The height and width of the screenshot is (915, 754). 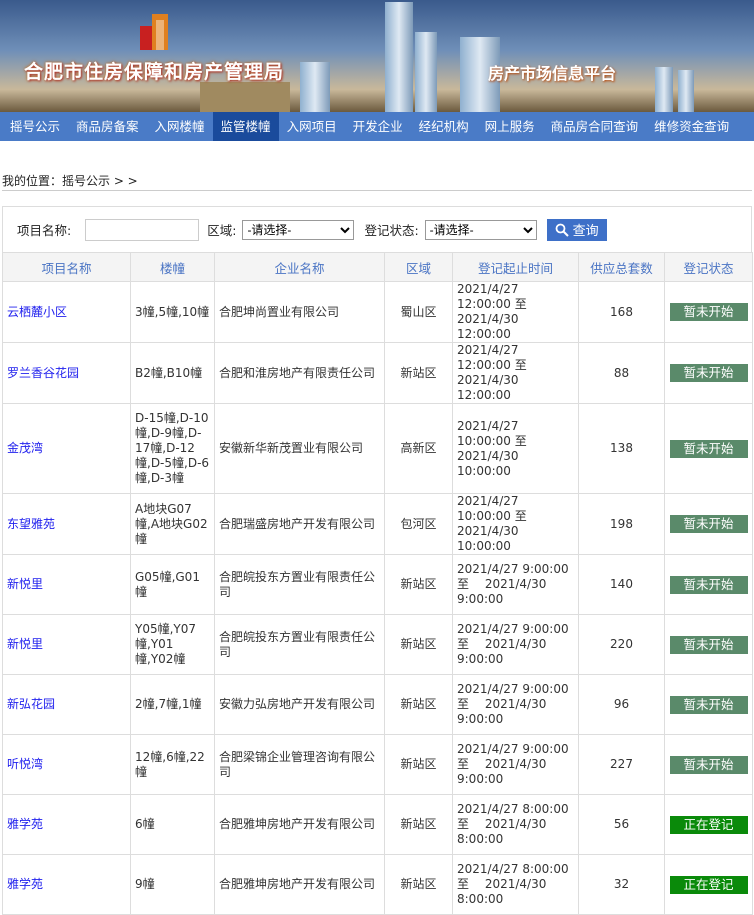 What do you see at coordinates (172, 704) in the screenshot?
I see `building-cell: 2幢,7幢,1幢` at bounding box center [172, 704].